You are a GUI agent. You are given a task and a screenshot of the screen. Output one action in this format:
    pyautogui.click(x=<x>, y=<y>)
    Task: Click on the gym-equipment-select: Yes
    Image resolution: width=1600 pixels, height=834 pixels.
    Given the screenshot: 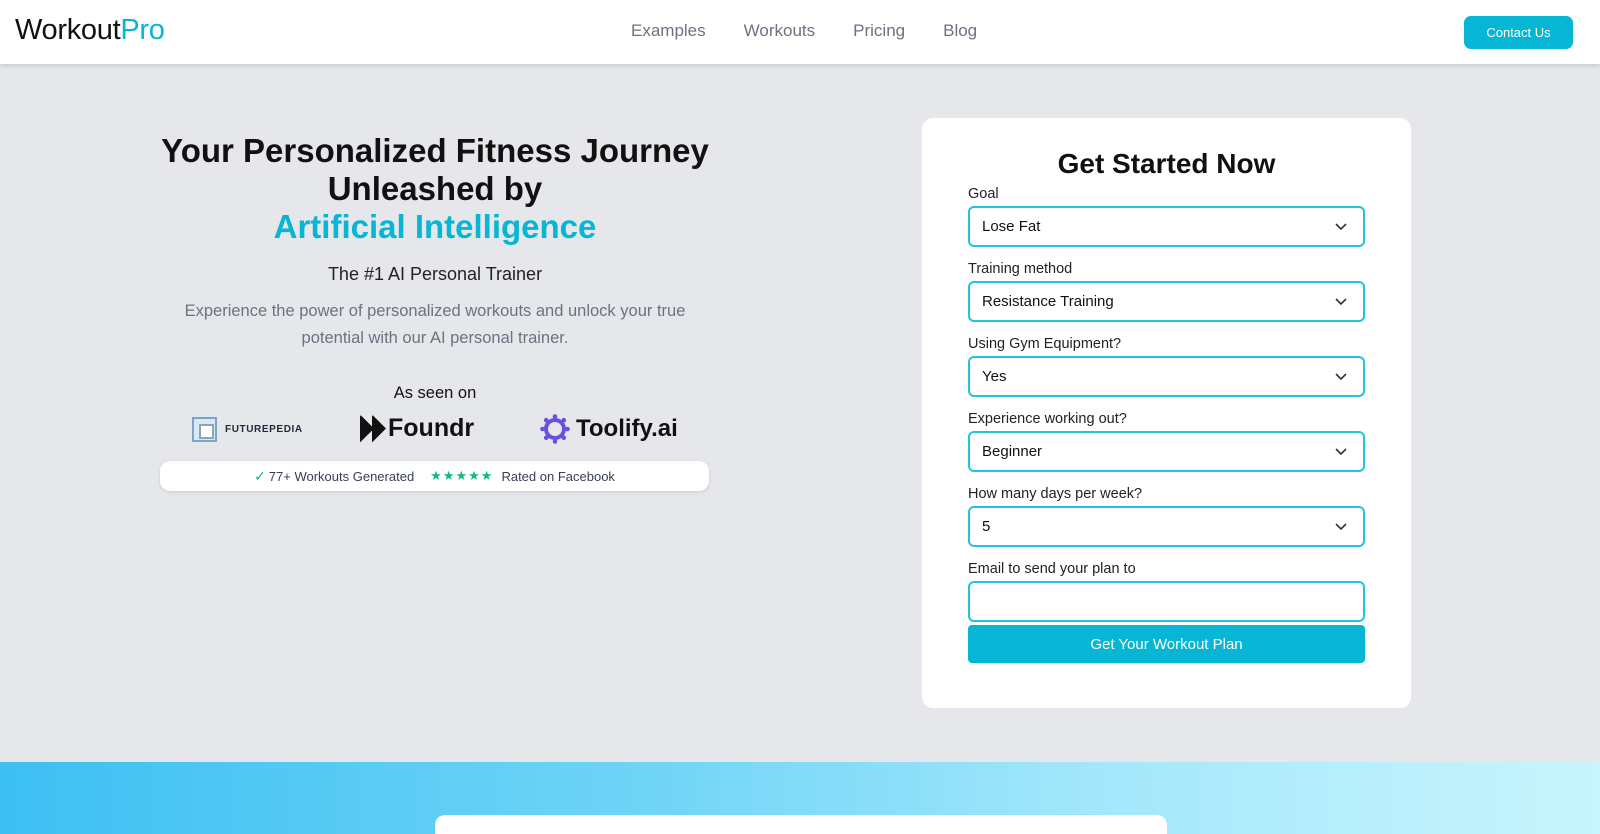 What is the action you would take?
    pyautogui.click(x=1166, y=376)
    